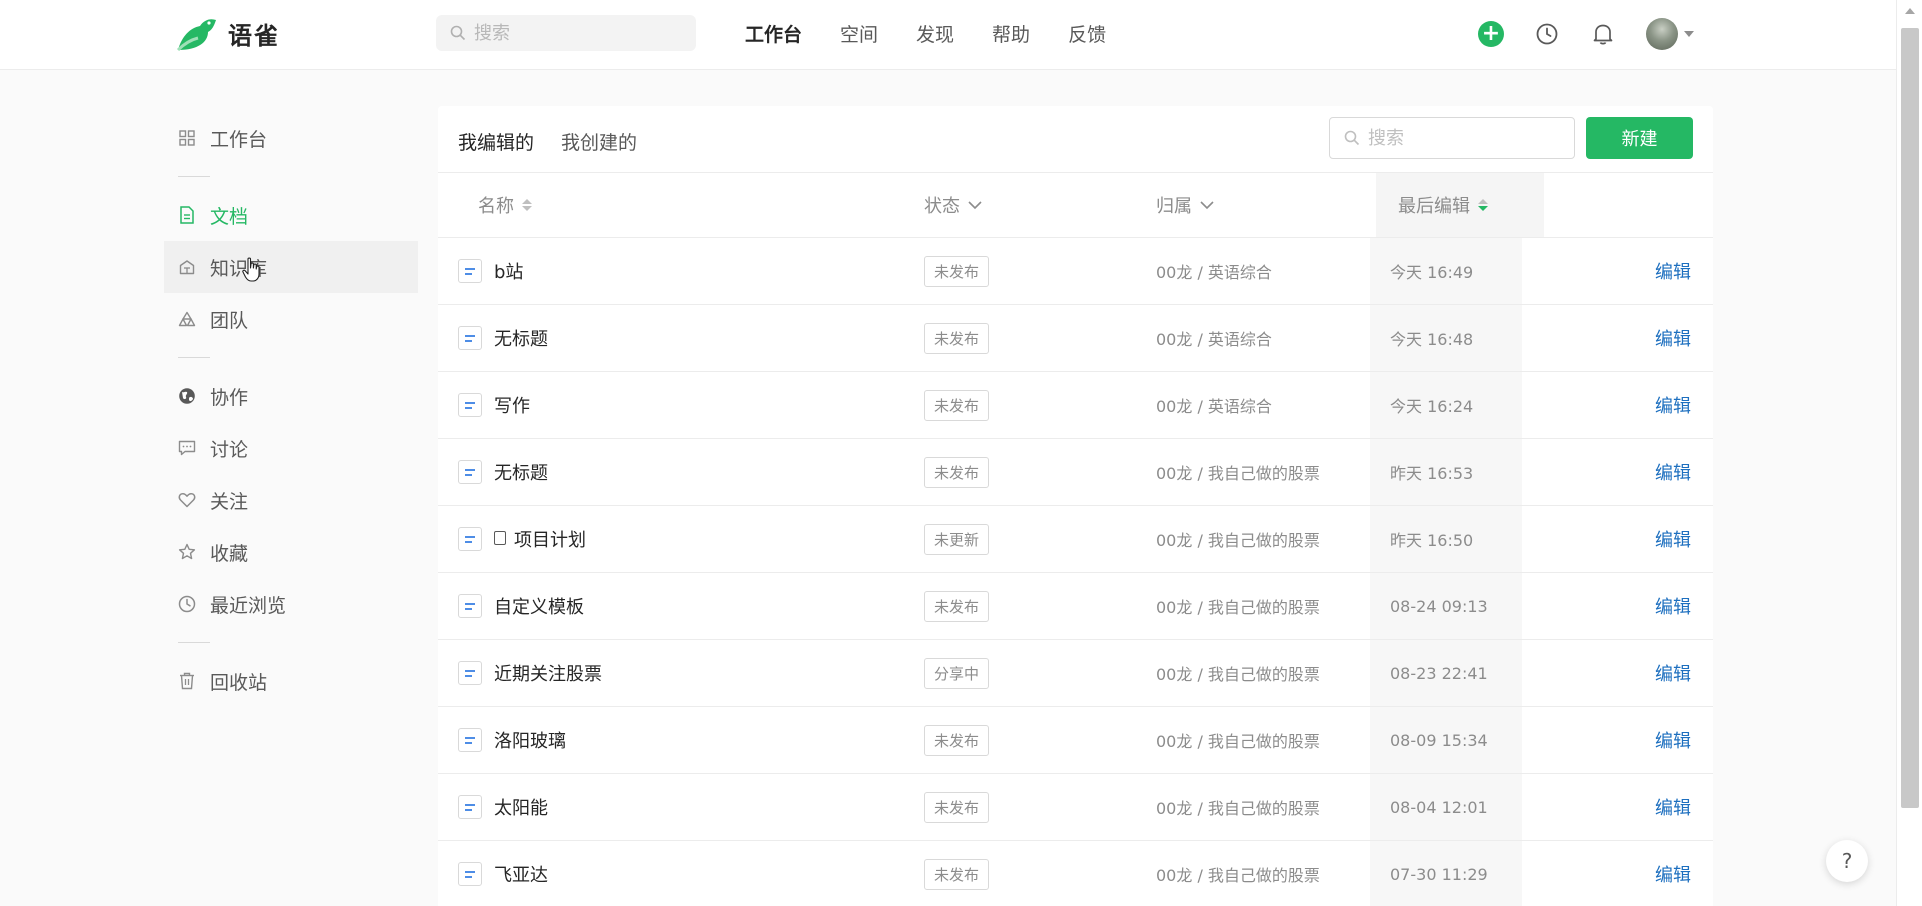  Describe the element at coordinates (1087, 33) in the screenshot. I see `nav-feedback: 反馈` at that location.